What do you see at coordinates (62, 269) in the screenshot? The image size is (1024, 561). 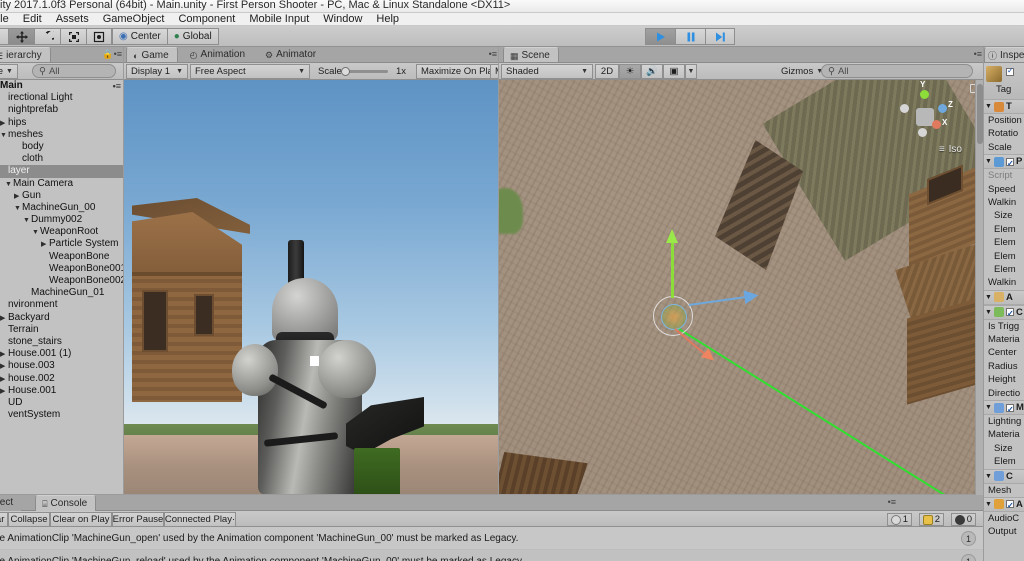 I see `hierarchy-item-14: WeaponBone001` at bounding box center [62, 269].